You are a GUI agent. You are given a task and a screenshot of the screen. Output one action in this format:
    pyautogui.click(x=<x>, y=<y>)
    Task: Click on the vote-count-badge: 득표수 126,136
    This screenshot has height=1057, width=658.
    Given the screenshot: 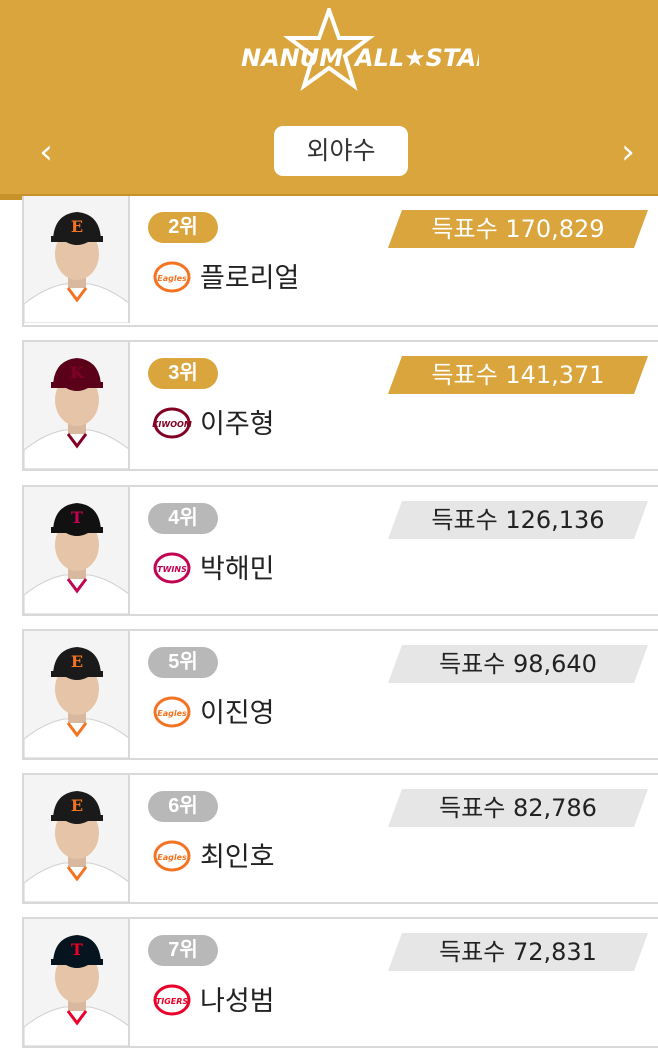 What is the action you would take?
    pyautogui.click(x=518, y=520)
    